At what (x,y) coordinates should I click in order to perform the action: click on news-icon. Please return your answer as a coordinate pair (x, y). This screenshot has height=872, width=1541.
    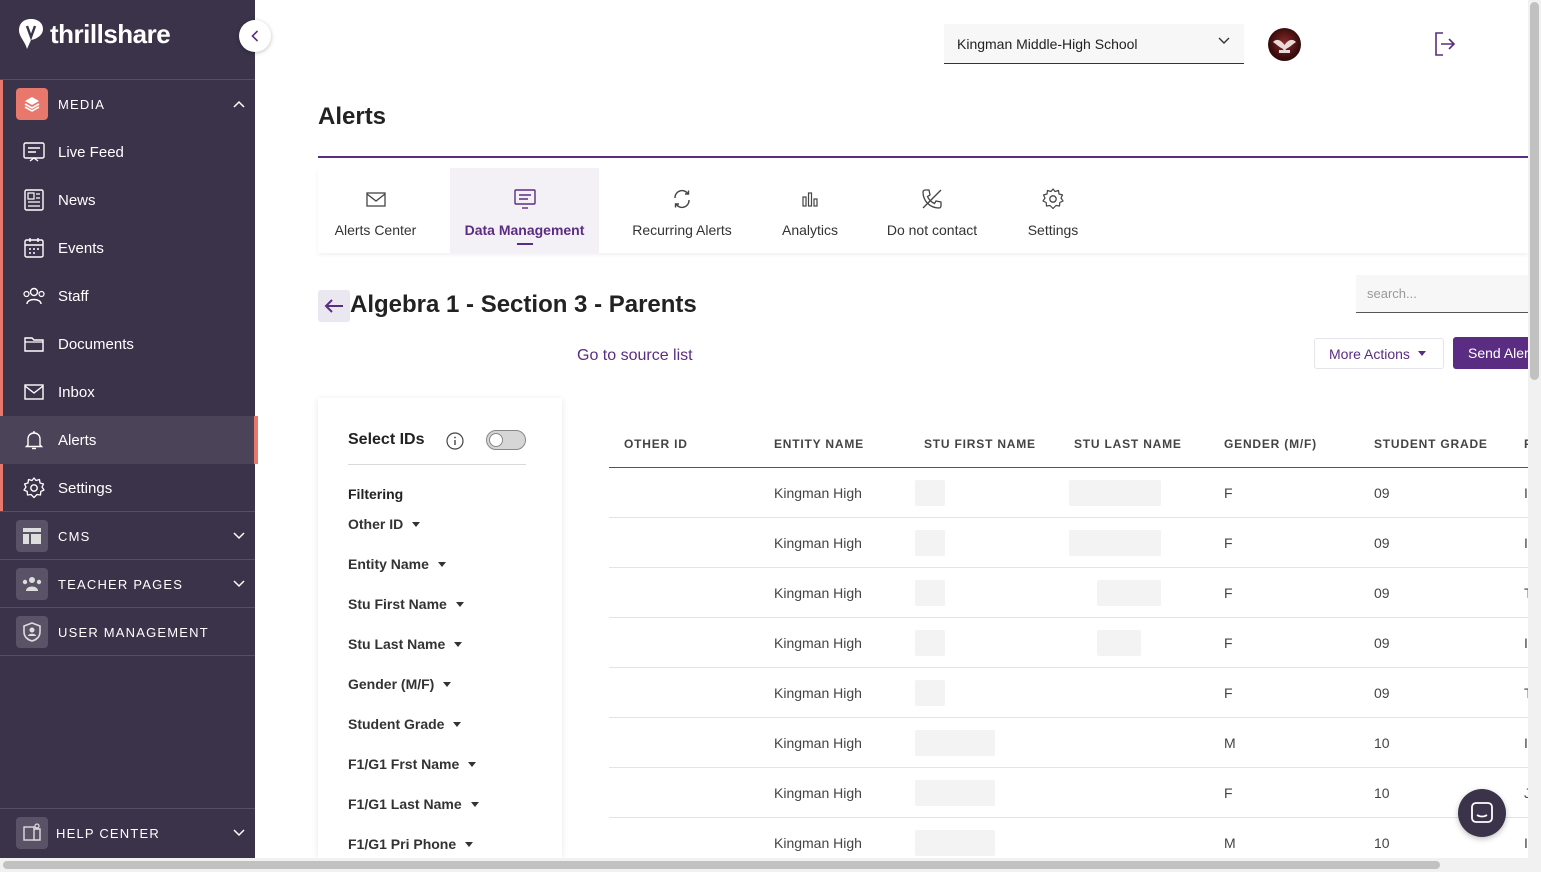
    Looking at the image, I should click on (34, 200).